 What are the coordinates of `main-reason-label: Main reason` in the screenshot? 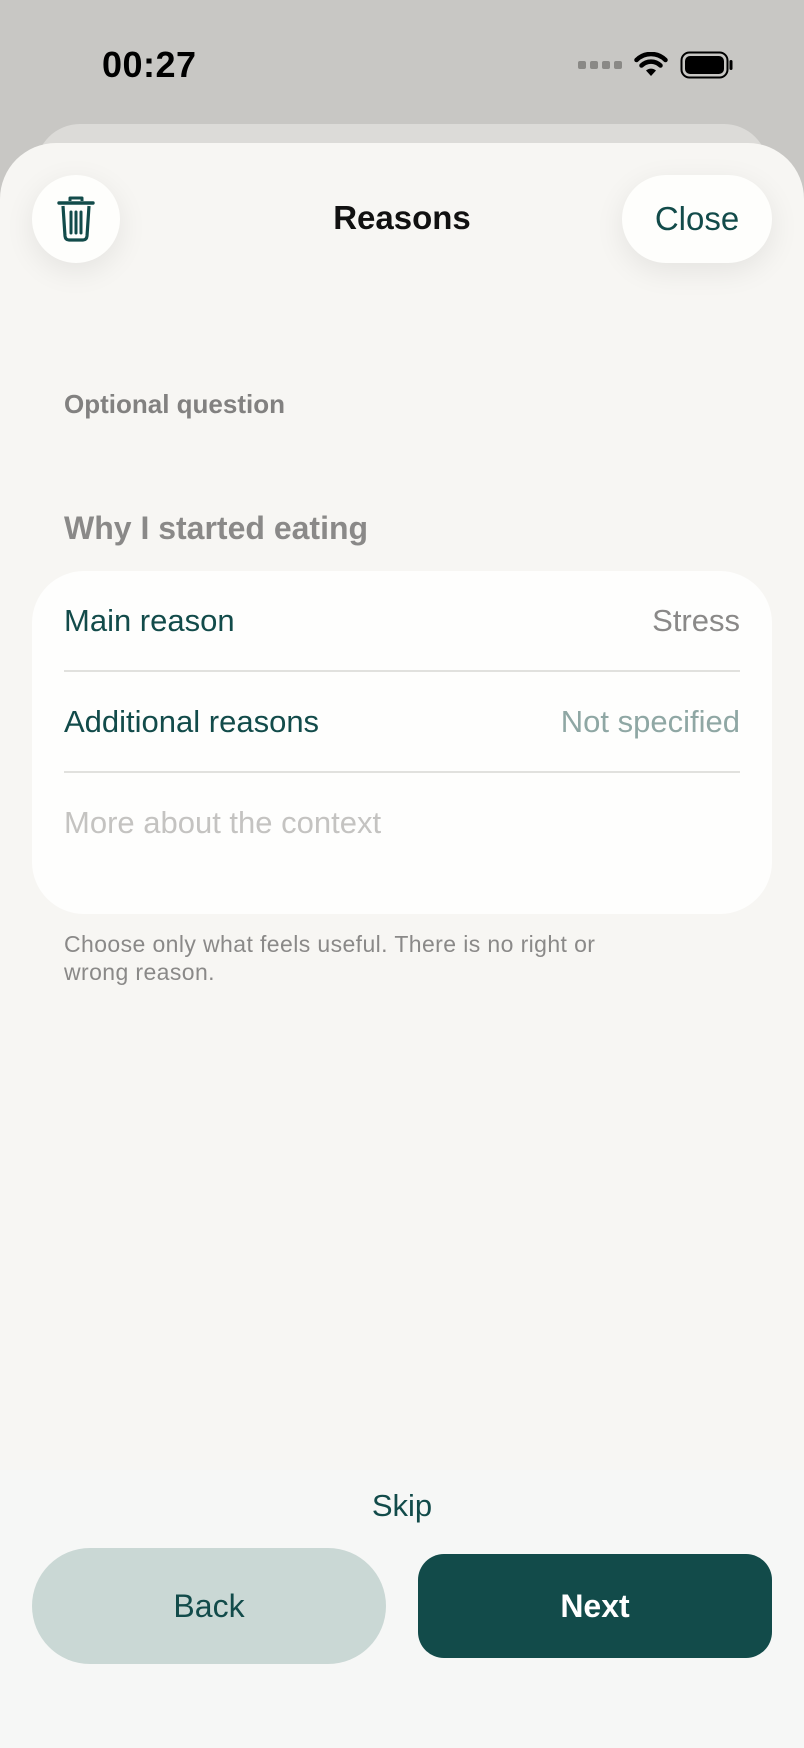 It's located at (149, 620).